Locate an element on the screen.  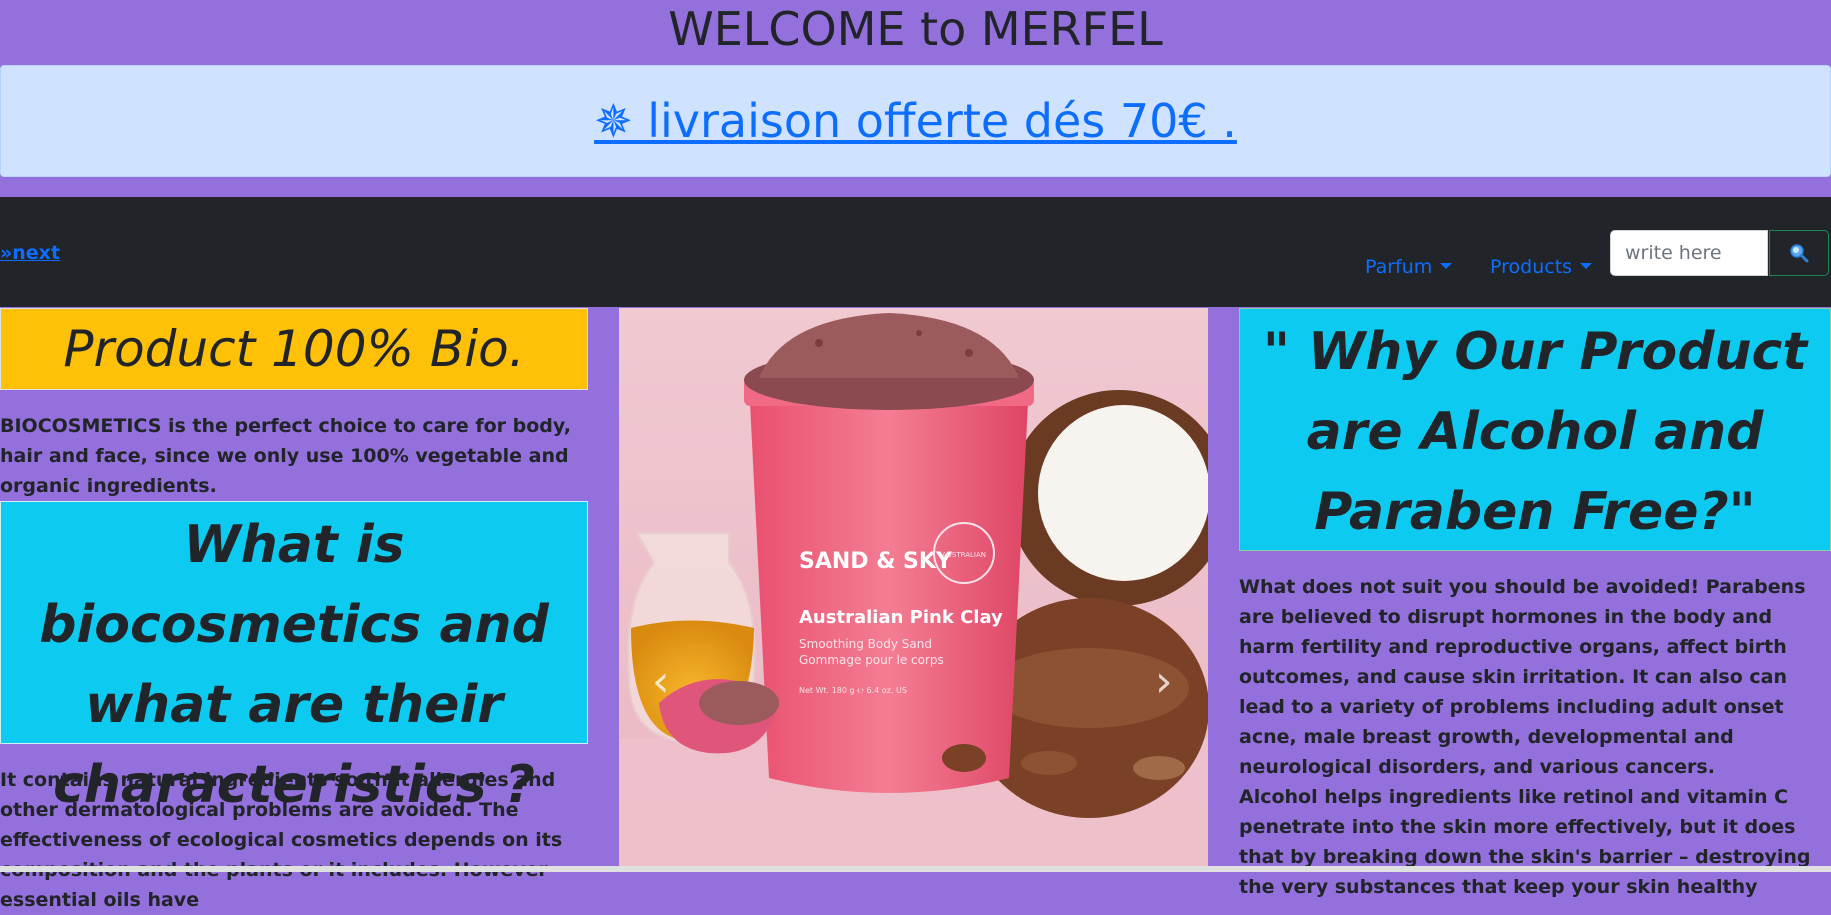
chevron-left-icon: ‹ is located at coordinates (661, 682).